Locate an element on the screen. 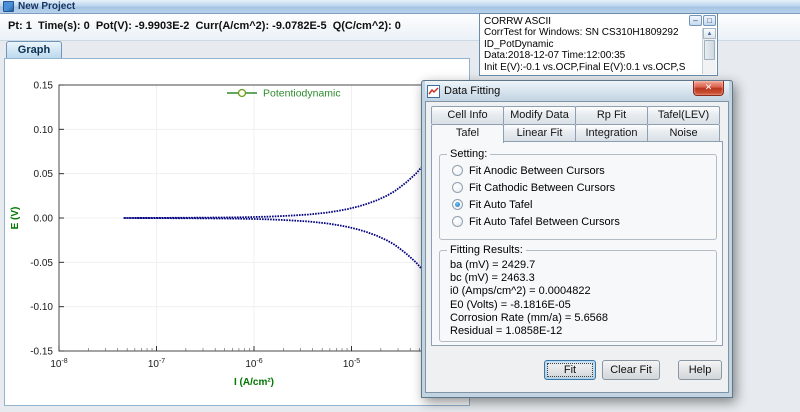  fit-button: Fit is located at coordinates (570, 370).